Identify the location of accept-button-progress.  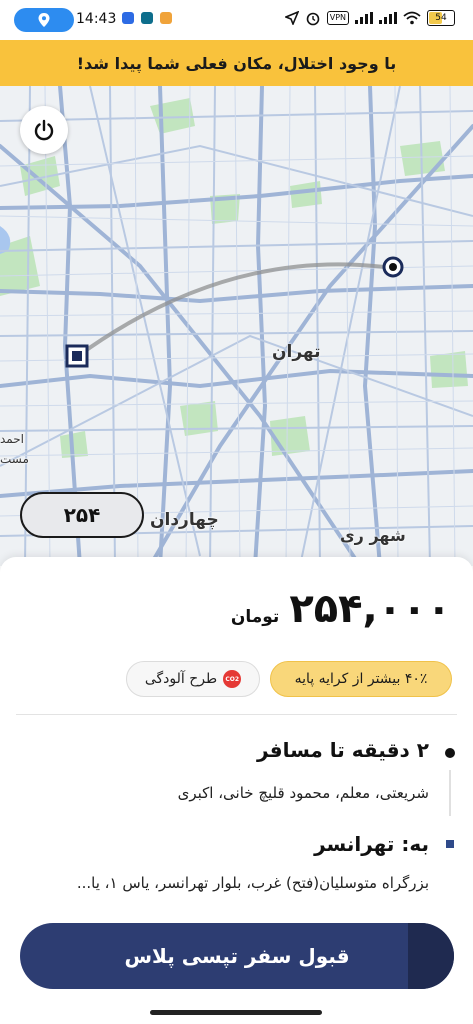
(431, 956).